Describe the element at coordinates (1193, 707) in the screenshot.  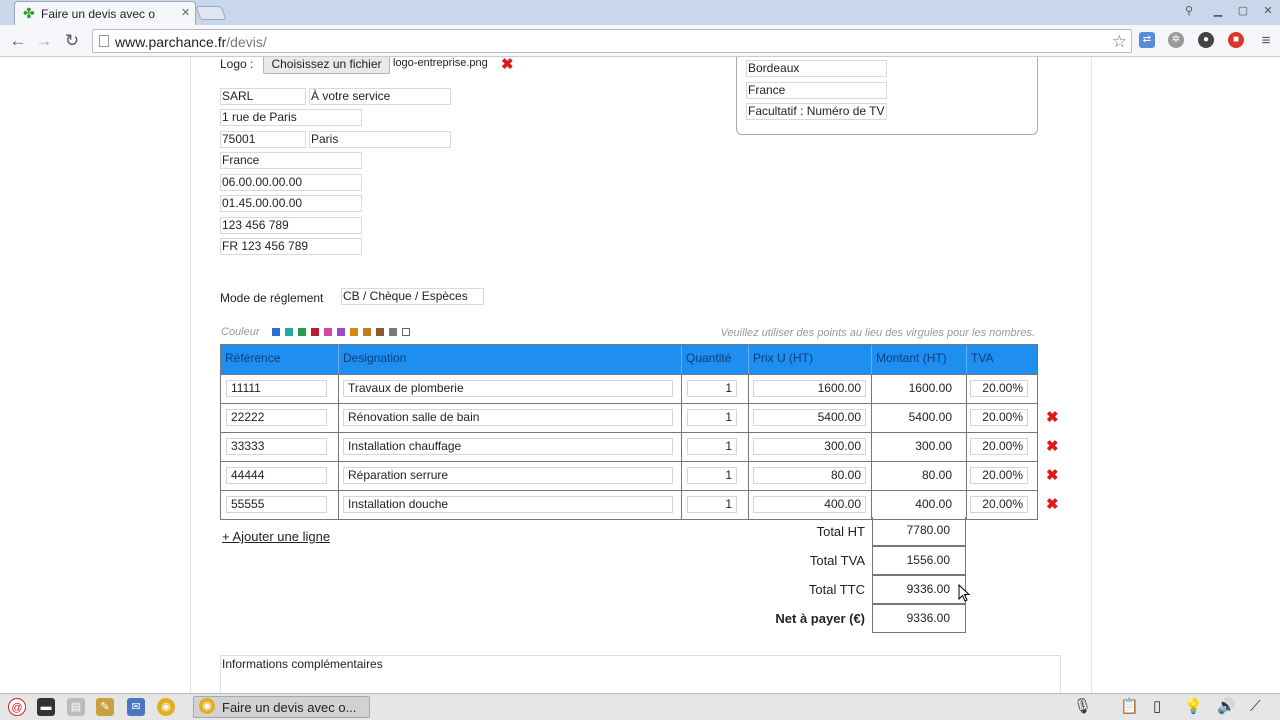
I see `lightbulb-icon: 💡` at that location.